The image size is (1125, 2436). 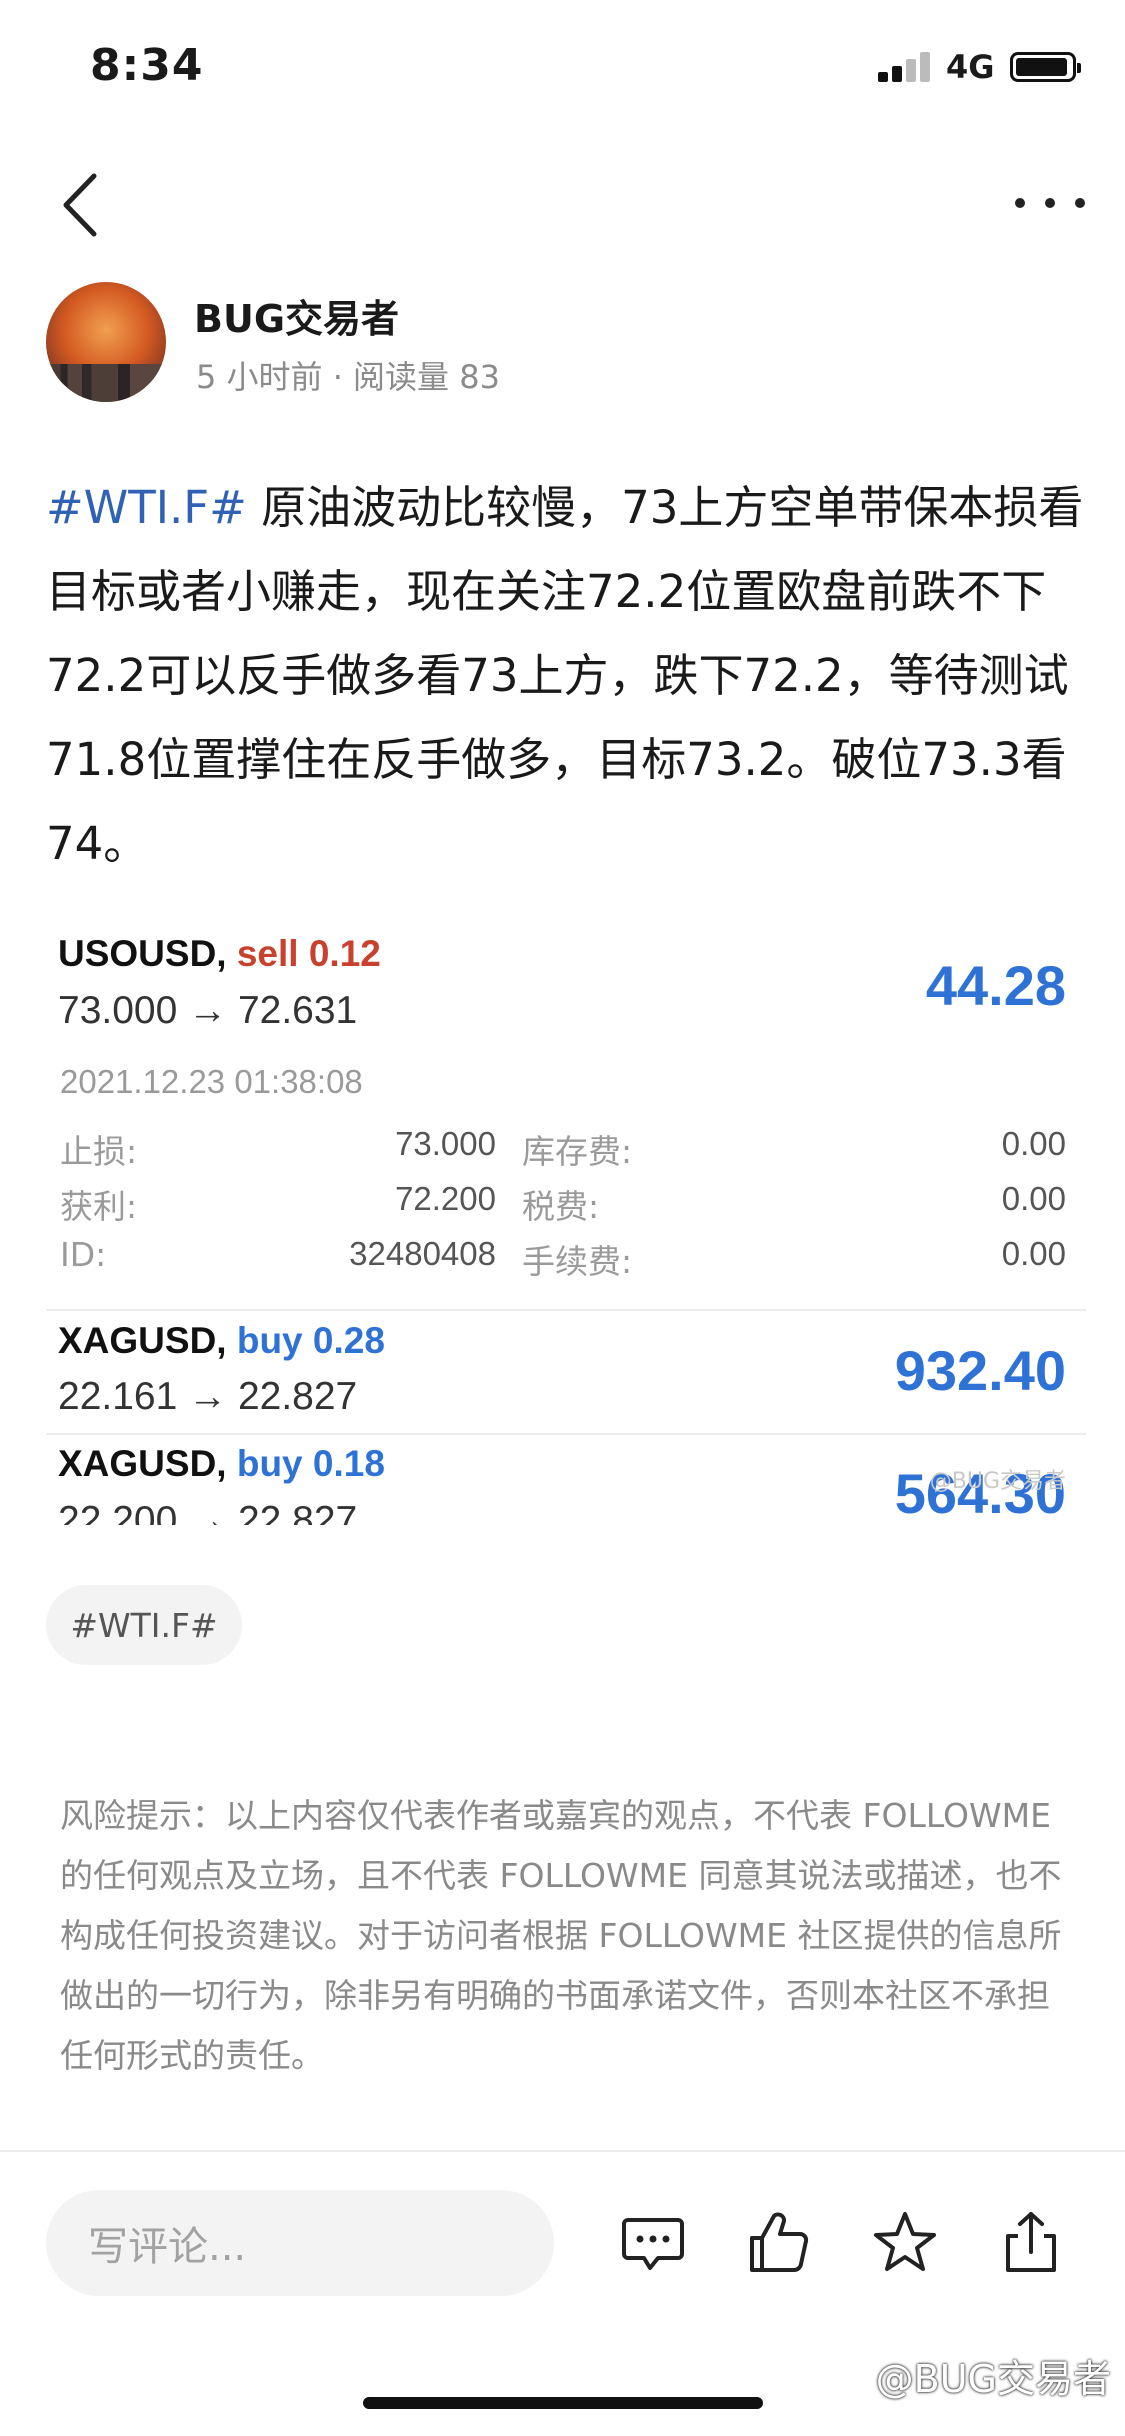 I want to click on avatar, so click(x=106, y=342).